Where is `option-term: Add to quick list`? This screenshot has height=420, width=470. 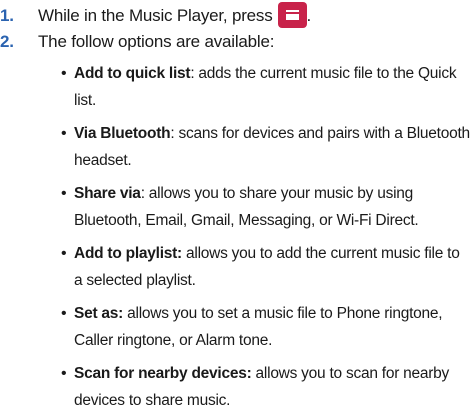 option-term: Add to quick list is located at coordinates (132, 73).